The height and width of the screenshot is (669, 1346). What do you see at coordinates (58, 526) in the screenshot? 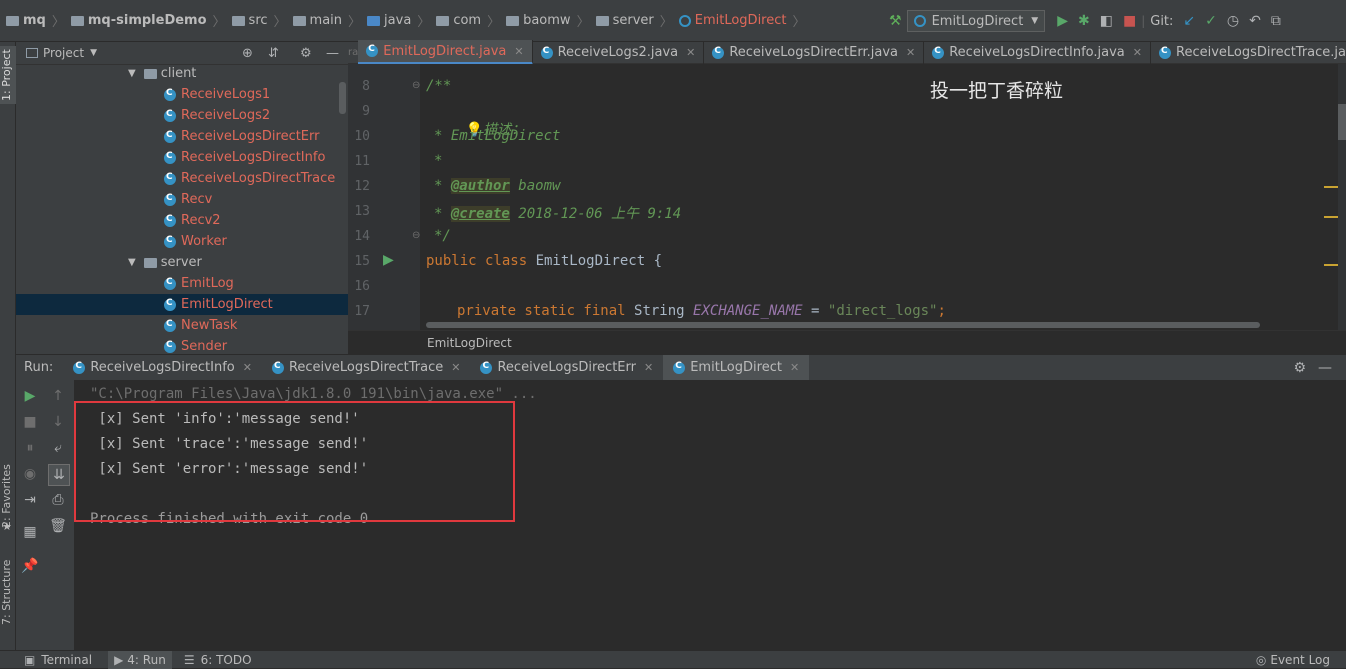
I see `trash-icon: 🗑` at bounding box center [58, 526].